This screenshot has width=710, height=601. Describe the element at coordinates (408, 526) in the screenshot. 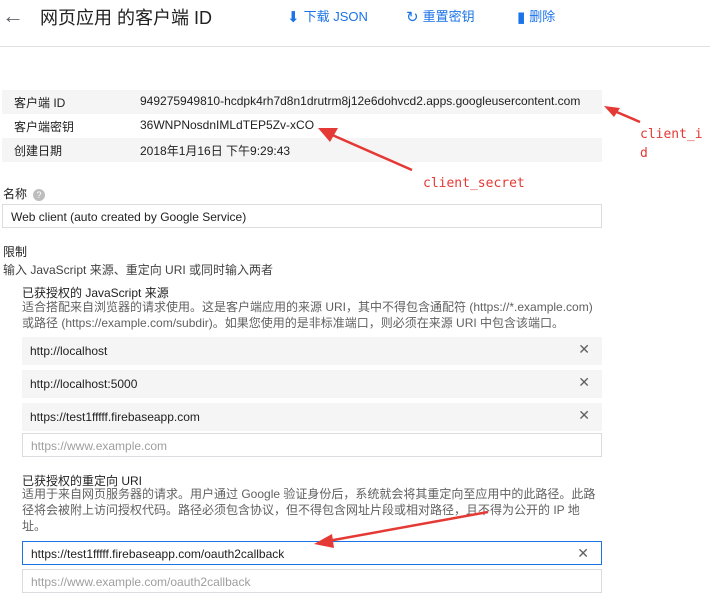

I see `redirect-uri-arrow` at that location.